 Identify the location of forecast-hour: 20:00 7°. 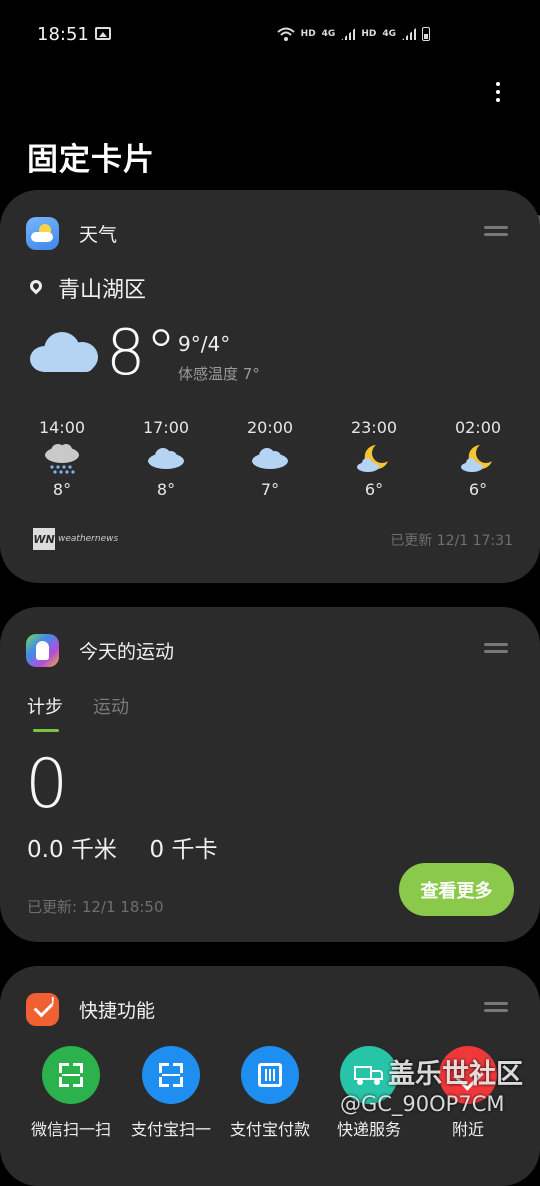
(270, 458).